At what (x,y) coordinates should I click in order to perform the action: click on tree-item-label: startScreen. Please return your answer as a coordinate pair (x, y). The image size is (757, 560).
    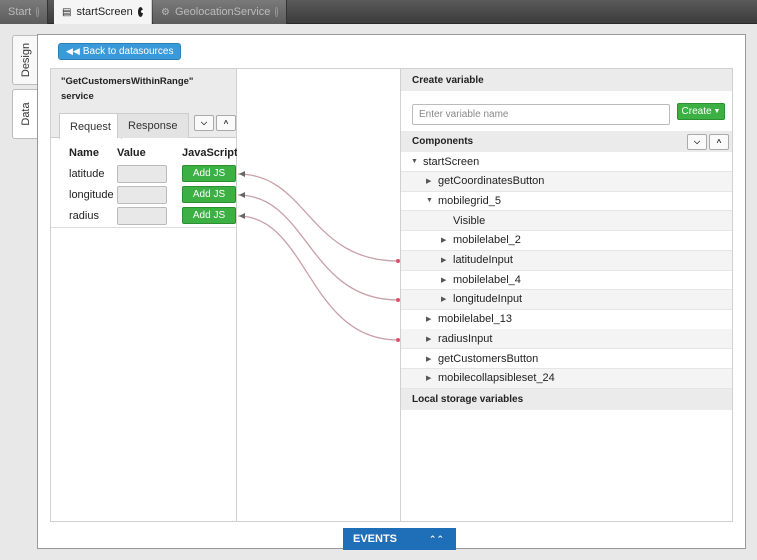
    Looking at the image, I should click on (451, 161).